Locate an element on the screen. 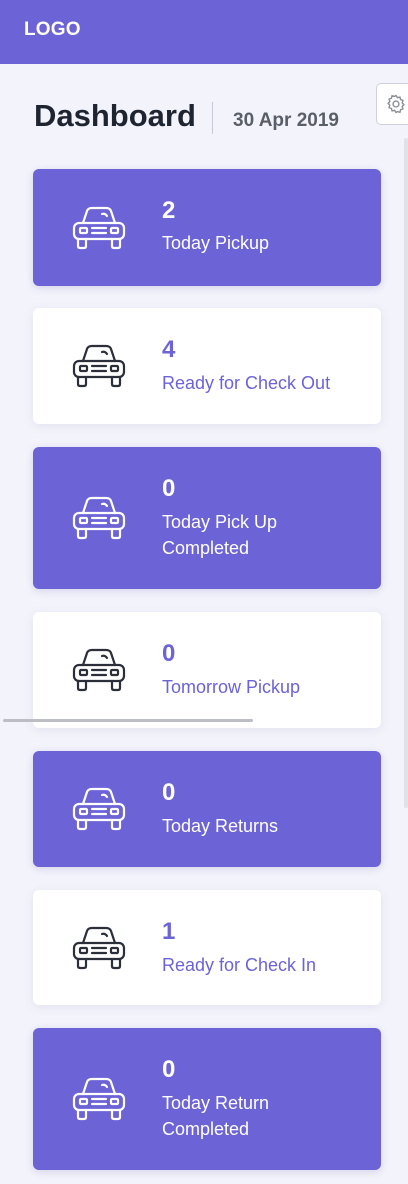  logo: LOGO is located at coordinates (52, 30).